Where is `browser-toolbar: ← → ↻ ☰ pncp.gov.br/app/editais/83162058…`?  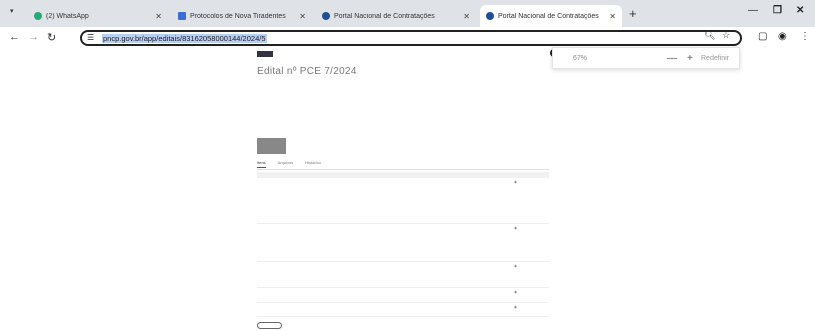
browser-toolbar: ← → ↻ ☰ pncp.gov.br/app/editais/83162058… is located at coordinates (407, 38).